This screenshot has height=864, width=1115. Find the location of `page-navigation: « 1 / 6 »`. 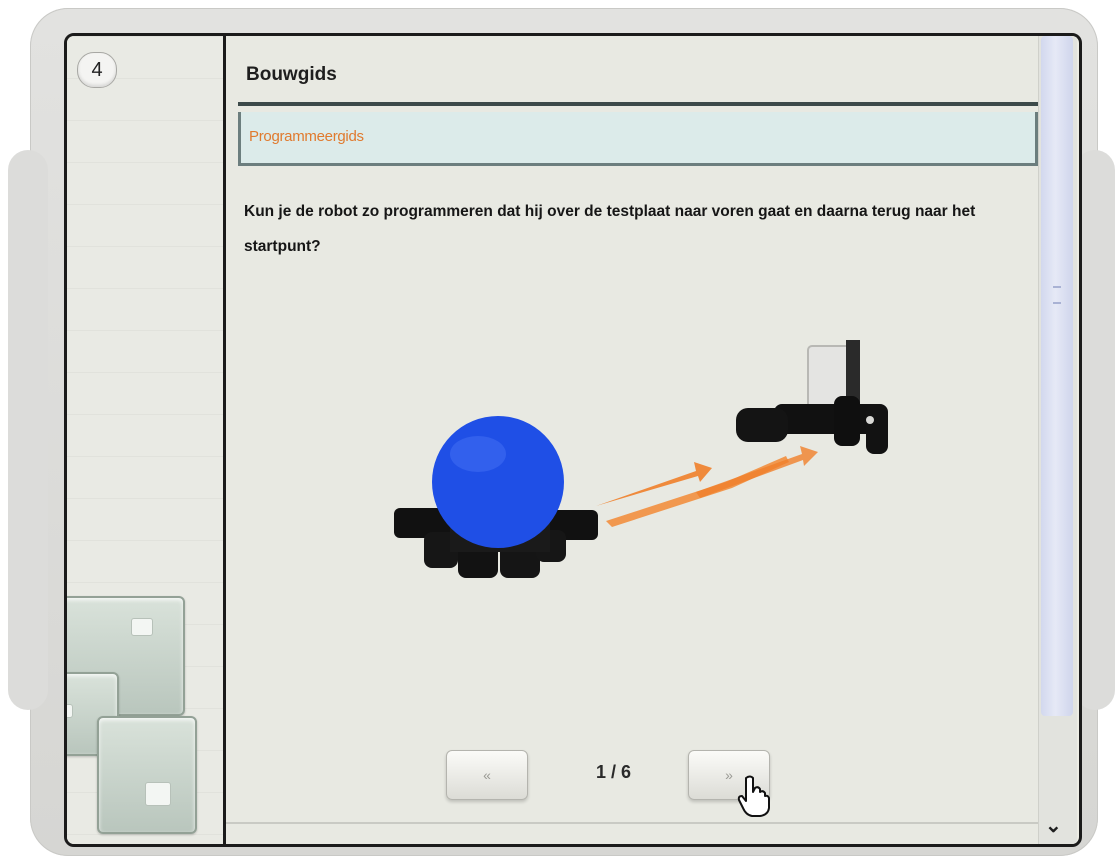

page-navigation: « 1 / 6 » is located at coordinates (632, 781).